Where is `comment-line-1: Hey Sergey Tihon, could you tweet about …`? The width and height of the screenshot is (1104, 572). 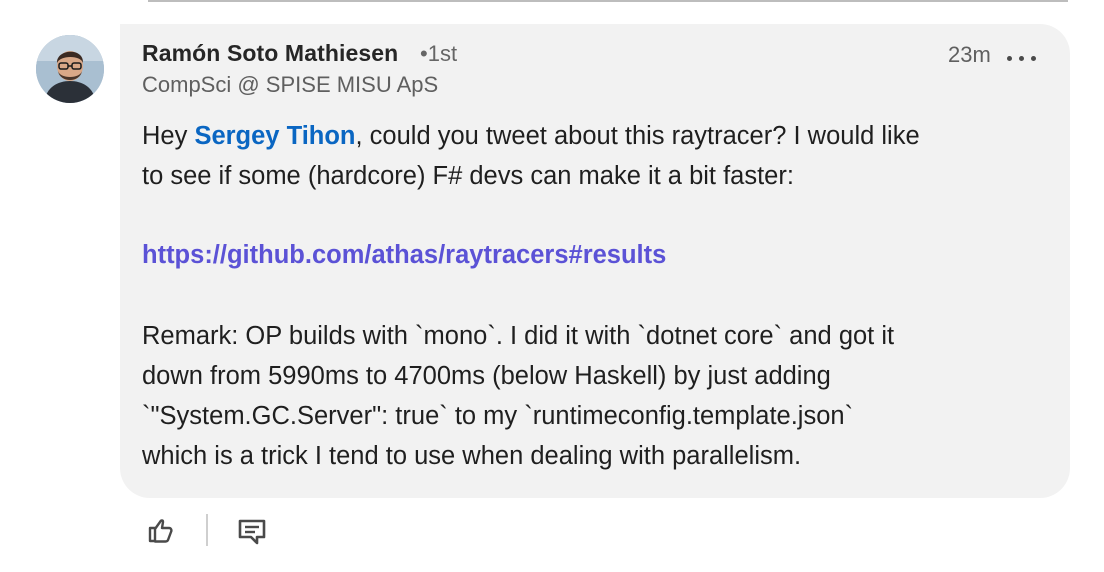 comment-line-1: Hey Sergey Tihon, could you tweet about … is located at coordinates (597, 136).